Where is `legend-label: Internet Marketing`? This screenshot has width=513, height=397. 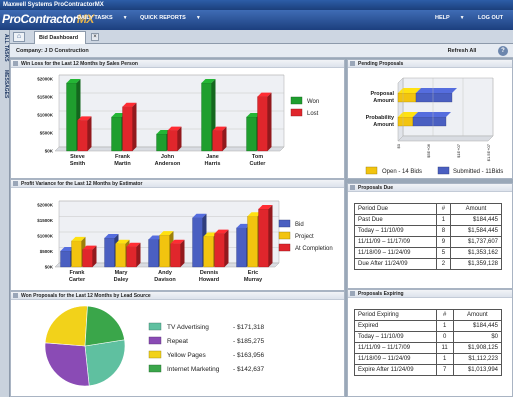
legend-label: Internet Marketing is located at coordinates (193, 369).